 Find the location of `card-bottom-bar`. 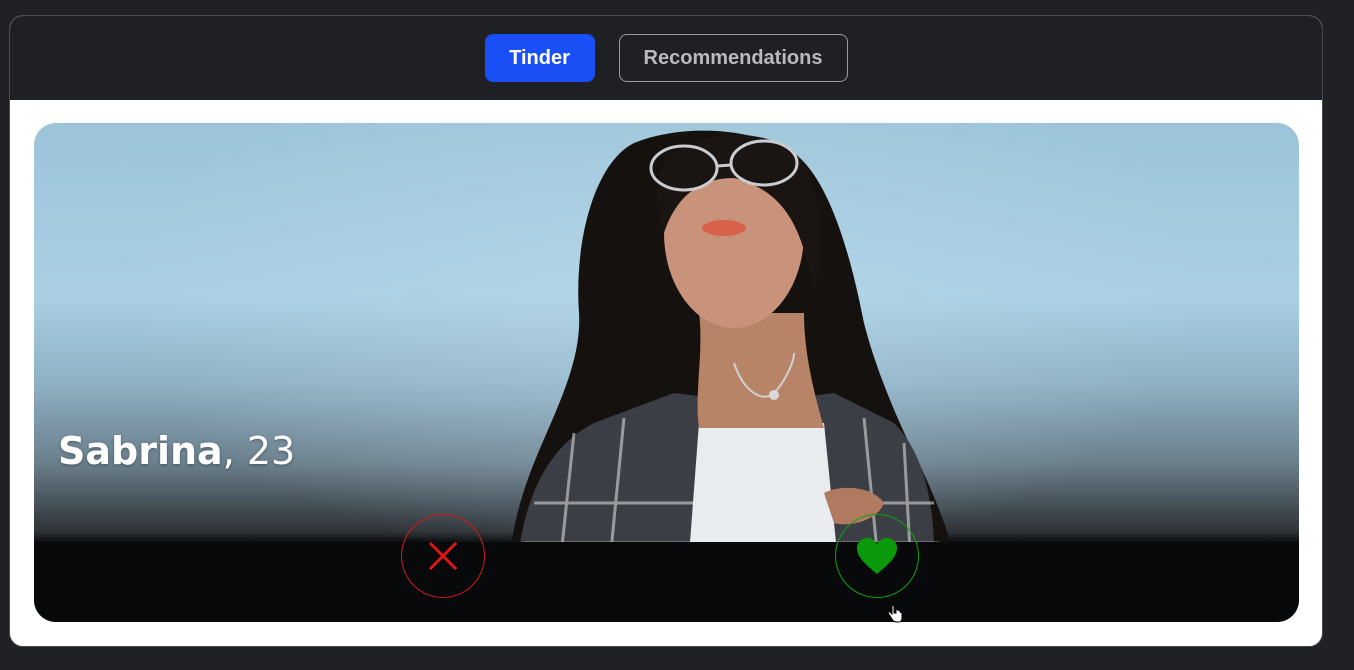

card-bottom-bar is located at coordinates (666, 582).